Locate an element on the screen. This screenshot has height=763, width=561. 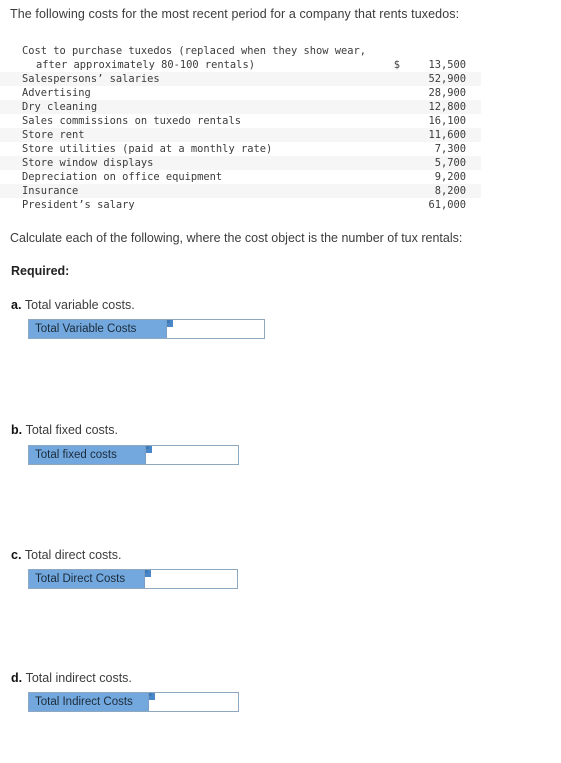
table-row: Insurance 8,200 is located at coordinates (240, 191).